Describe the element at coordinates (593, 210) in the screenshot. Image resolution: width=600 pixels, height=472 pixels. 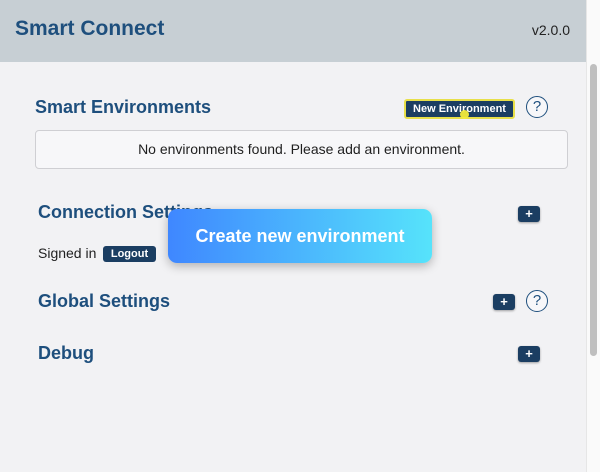
I see `scrollbar-thumb` at that location.